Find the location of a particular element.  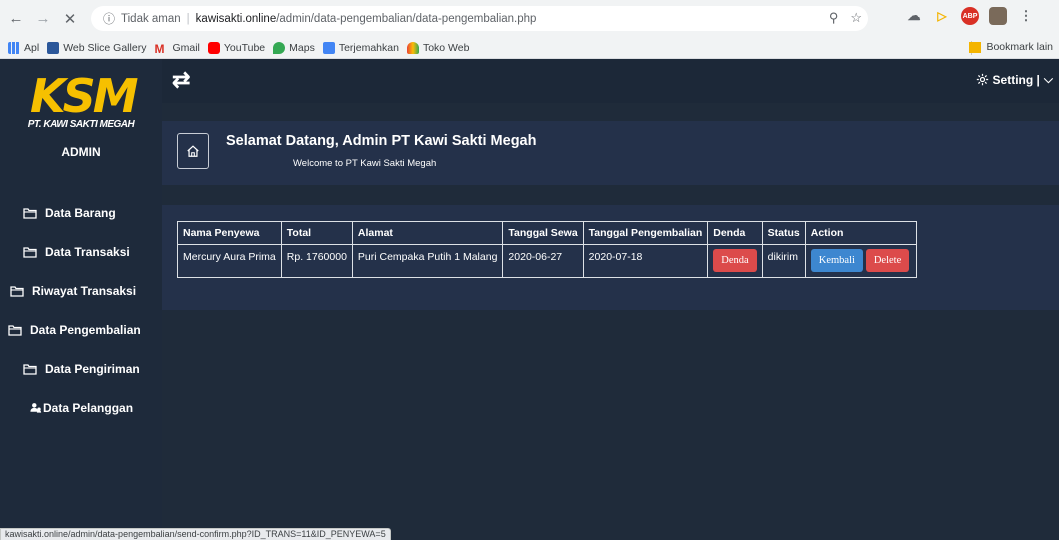

sidebar-item-label: Data Pelanggan is located at coordinates (88, 407).